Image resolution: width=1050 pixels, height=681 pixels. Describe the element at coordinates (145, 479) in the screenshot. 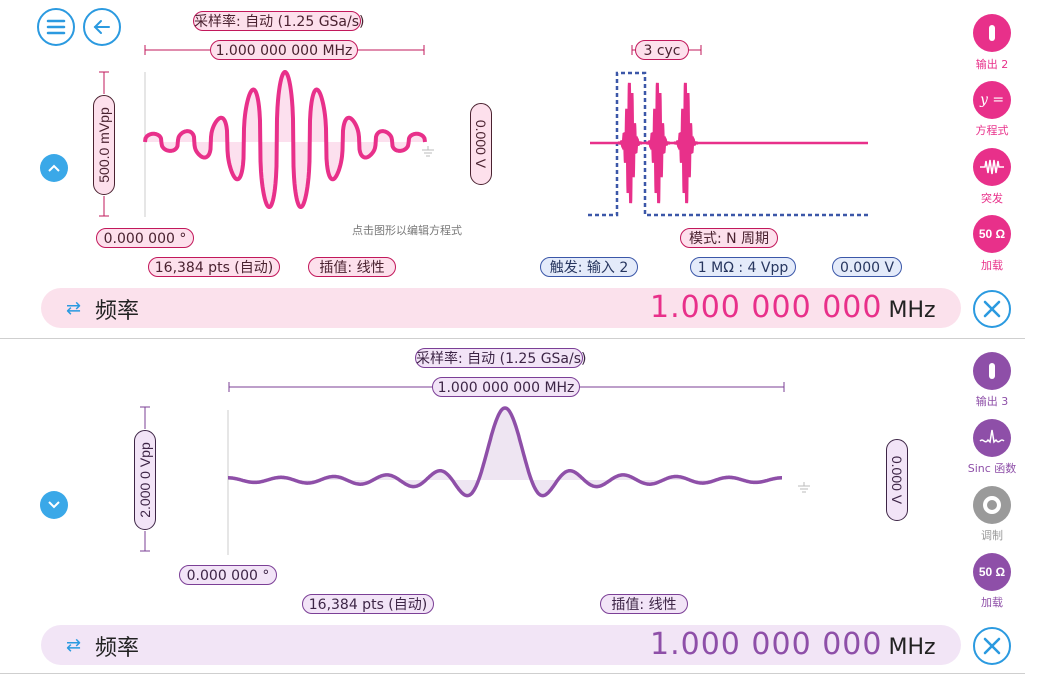

I see `ch2-amp-scale` at that location.